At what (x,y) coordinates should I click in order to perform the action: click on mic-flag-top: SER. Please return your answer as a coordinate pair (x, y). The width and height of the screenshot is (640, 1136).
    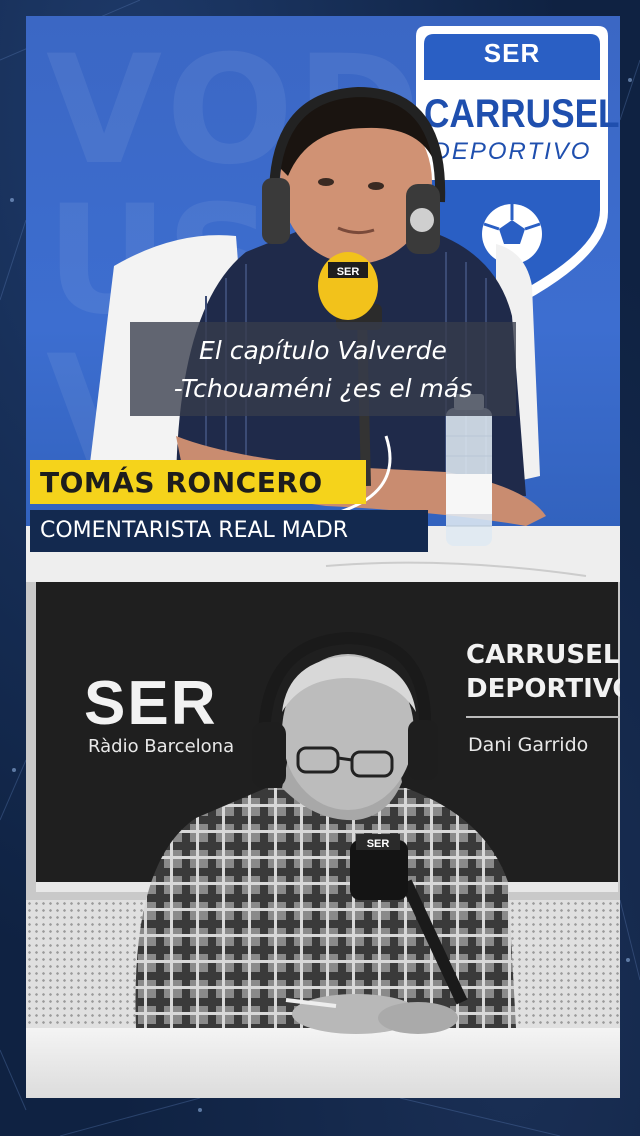
    Looking at the image, I should click on (348, 272).